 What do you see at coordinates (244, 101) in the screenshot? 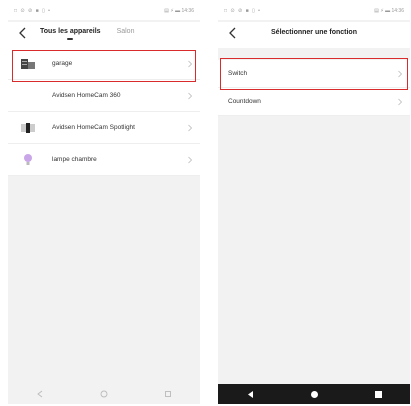
I see `function-label: Countdown` at bounding box center [244, 101].